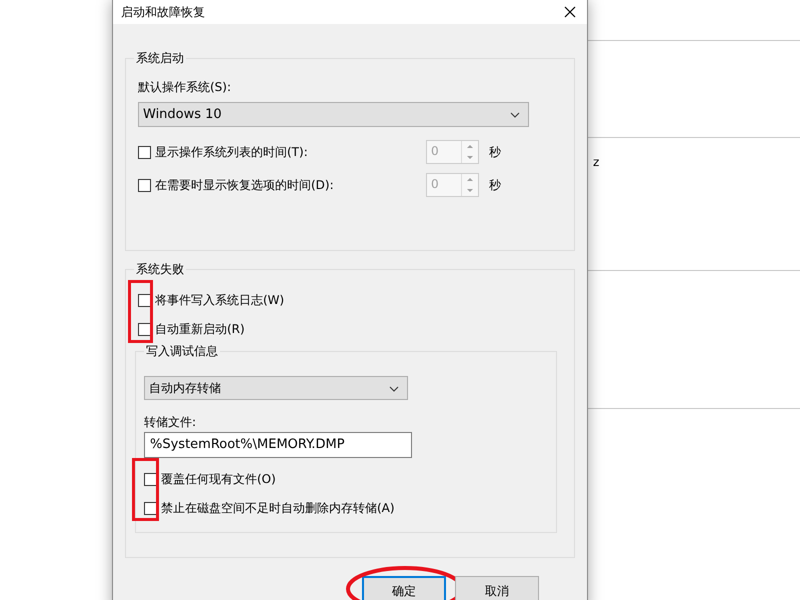  Describe the element at coordinates (185, 87) in the screenshot. I see `field-label: 默认操作系统(S):` at that location.